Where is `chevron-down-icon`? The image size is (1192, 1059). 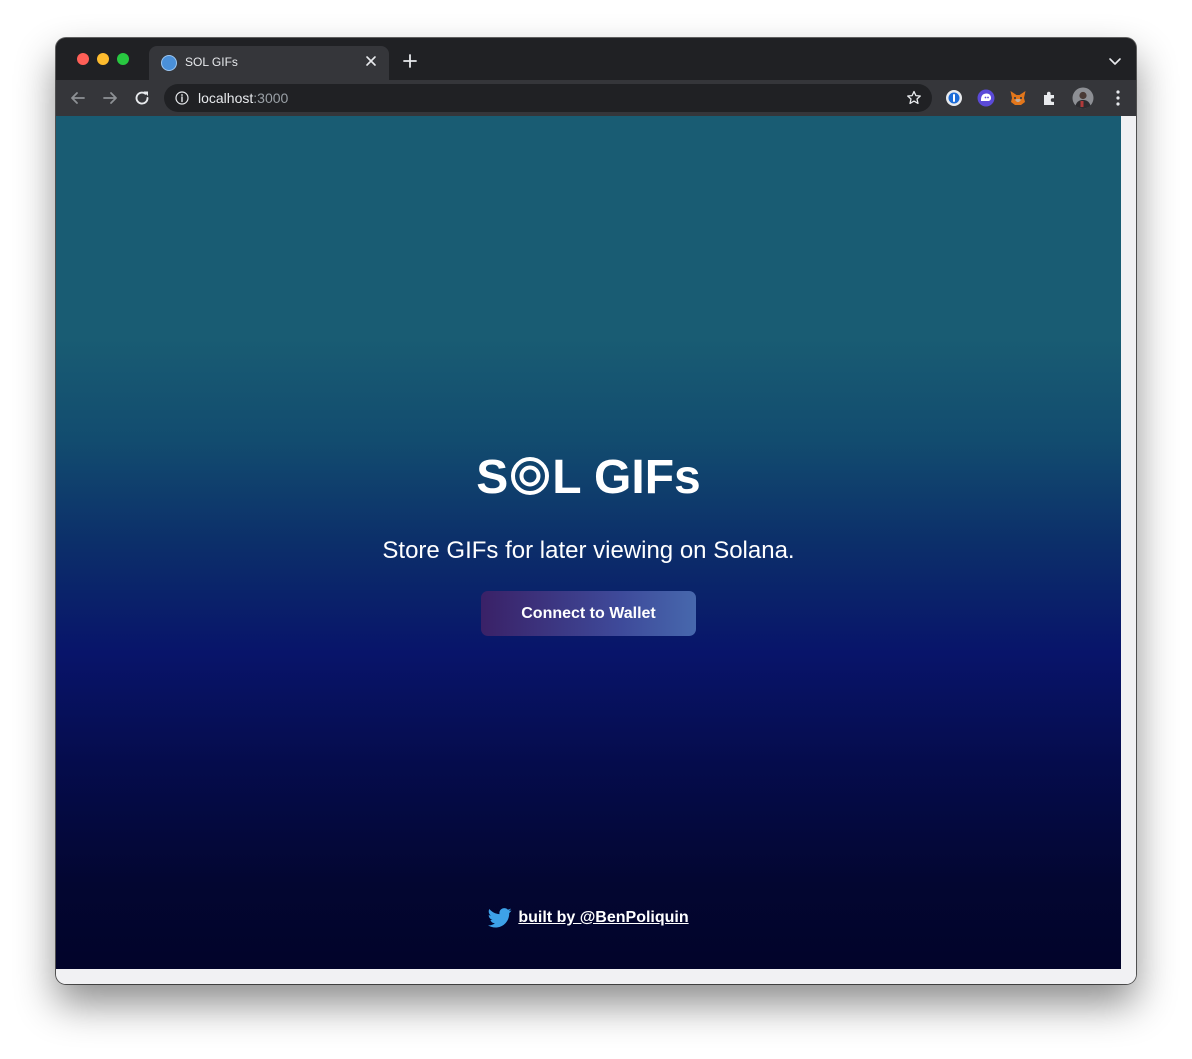
chevron-down-icon is located at coordinates (1115, 61).